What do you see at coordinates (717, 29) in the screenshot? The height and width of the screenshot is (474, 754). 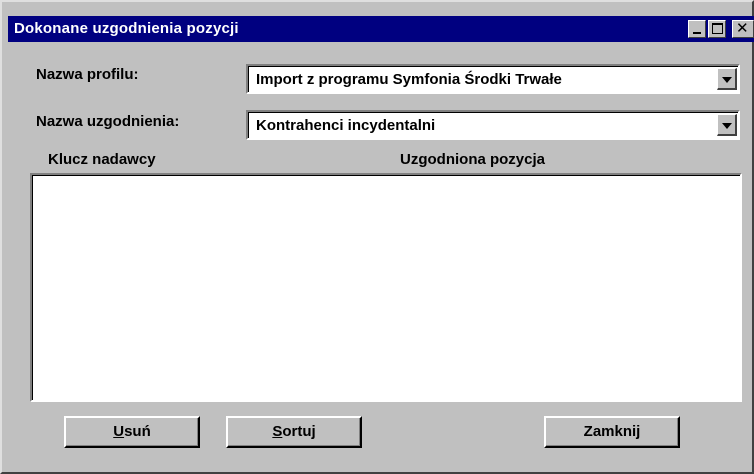 I see `maximize-icon` at bounding box center [717, 29].